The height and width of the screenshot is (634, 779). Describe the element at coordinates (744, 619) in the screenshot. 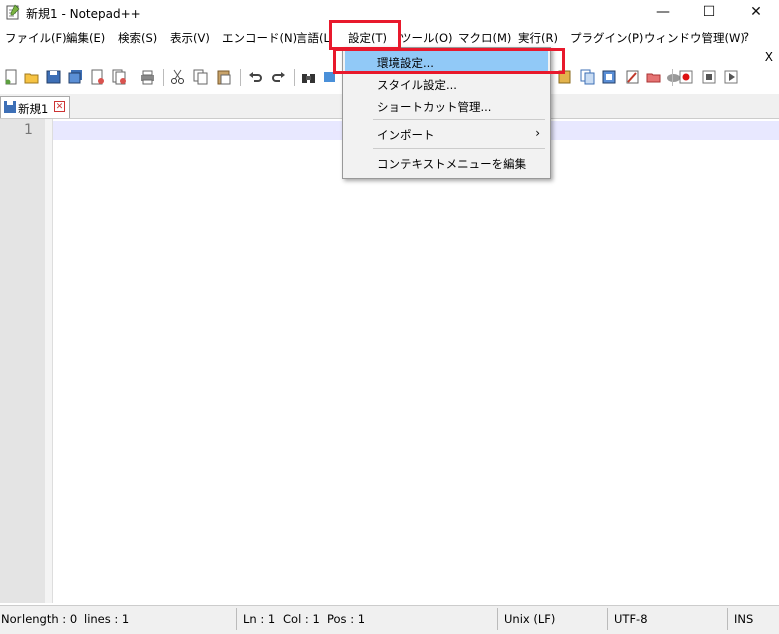

I see `status-insert-mode: INS` at that location.